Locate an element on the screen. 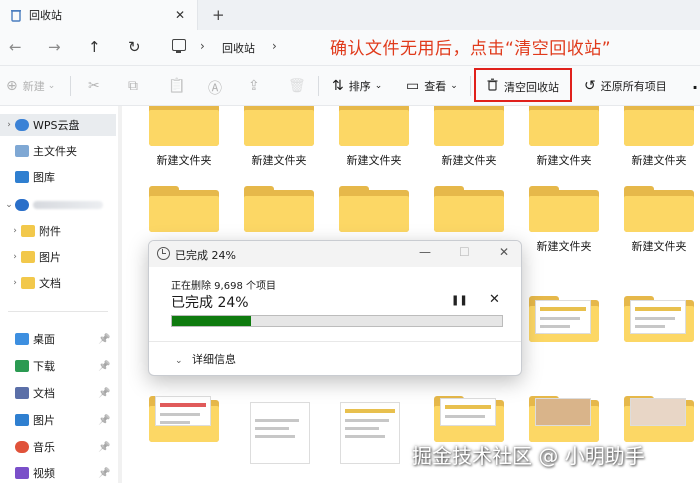 This screenshot has width=700, height=483. minimize-icon: — is located at coordinates (425, 252).